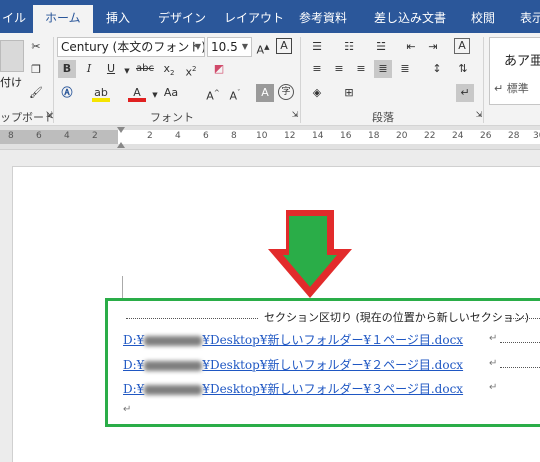 Image resolution: width=540 pixels, height=462 pixels. Describe the element at coordinates (286, 92) in the screenshot. I see `enclose-characters-icon: 字` at that location.